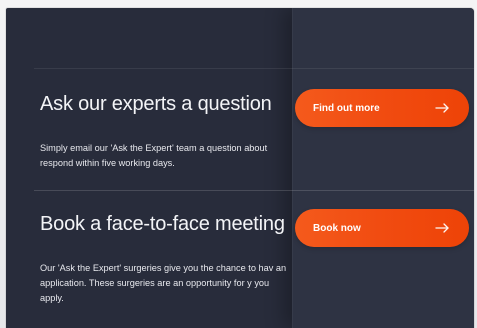  Describe the element at coordinates (337, 228) in the screenshot. I see `book-now-label: Book now` at that location.